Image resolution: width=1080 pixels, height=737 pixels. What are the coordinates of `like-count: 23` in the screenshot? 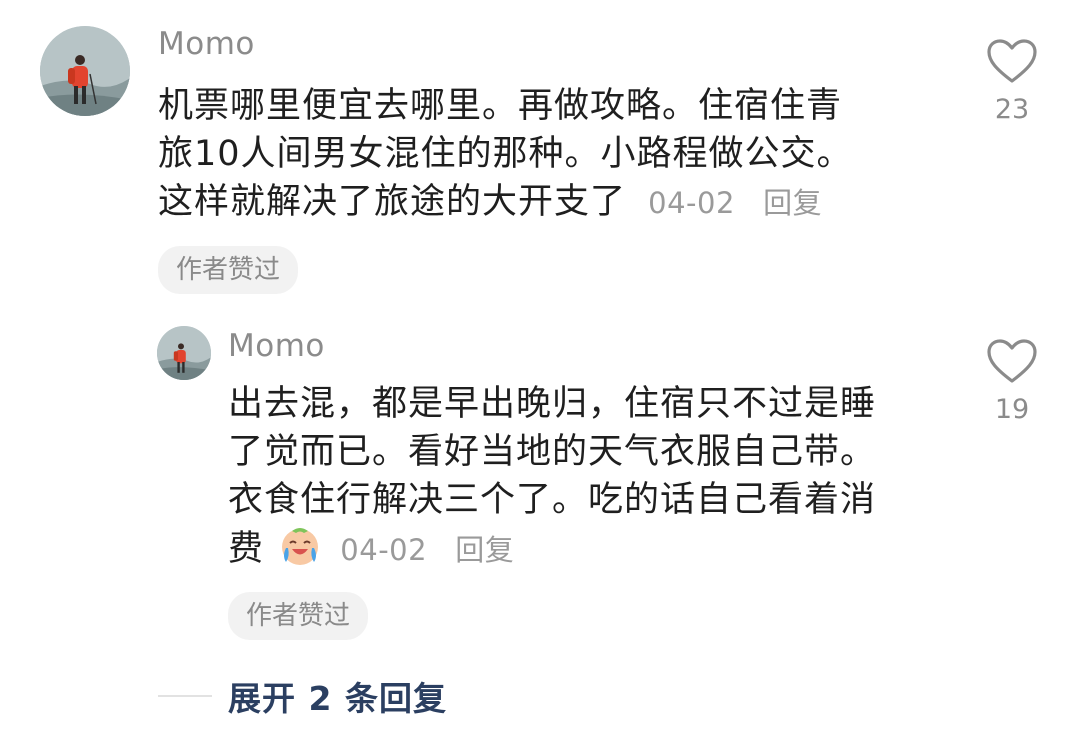 It's located at (1012, 109).